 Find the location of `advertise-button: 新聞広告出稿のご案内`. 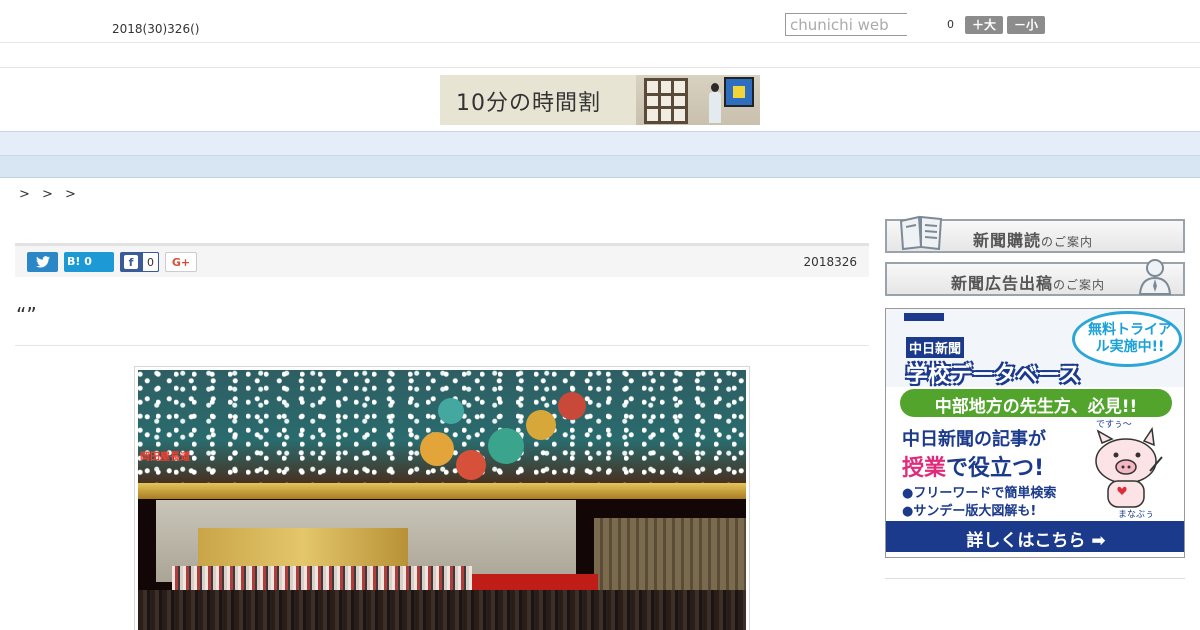

advertise-button: 新聞広告出稿のご案内 is located at coordinates (1035, 277).